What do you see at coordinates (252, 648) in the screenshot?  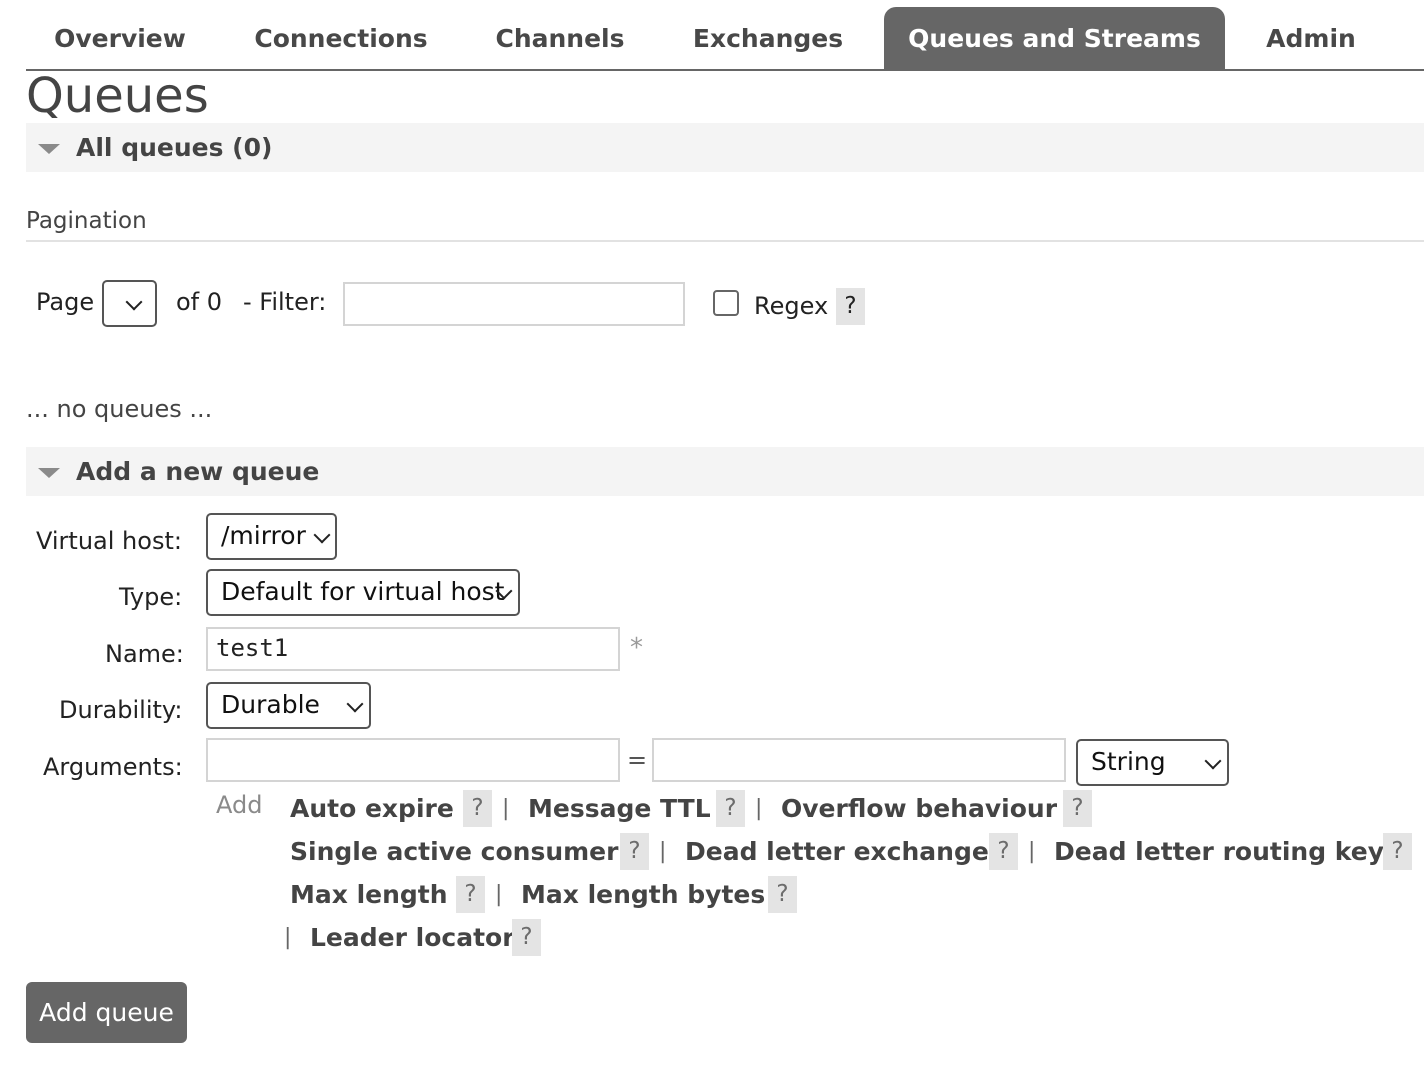 I see `queue-name-value: test1` at bounding box center [252, 648].